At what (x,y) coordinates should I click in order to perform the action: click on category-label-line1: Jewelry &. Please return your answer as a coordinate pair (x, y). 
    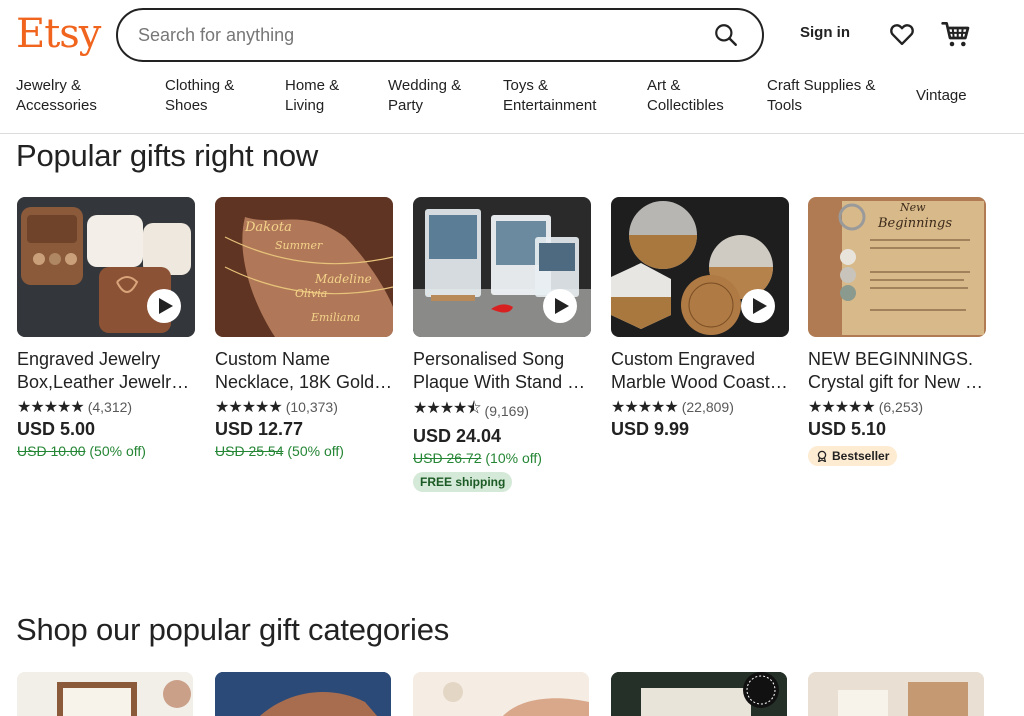
    Looking at the image, I should click on (49, 85).